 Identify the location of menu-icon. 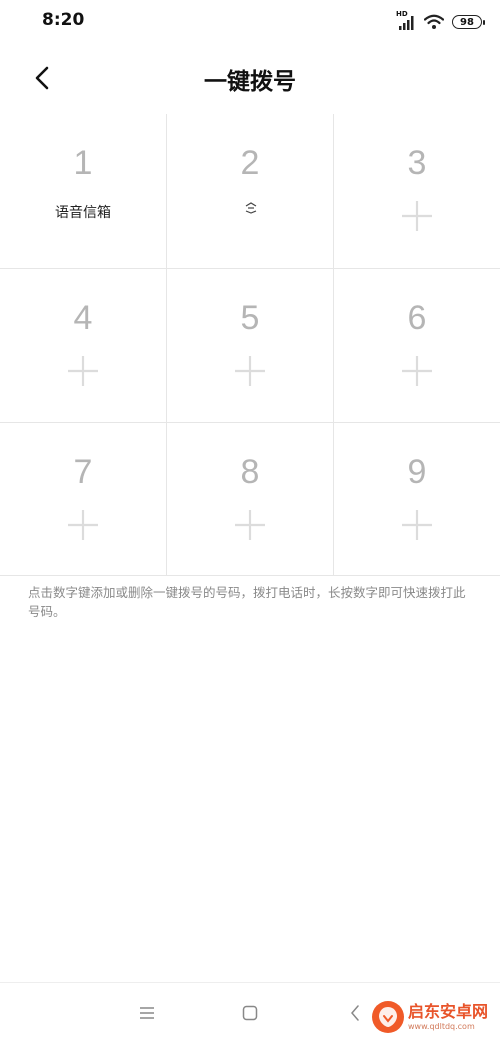
(147, 1013).